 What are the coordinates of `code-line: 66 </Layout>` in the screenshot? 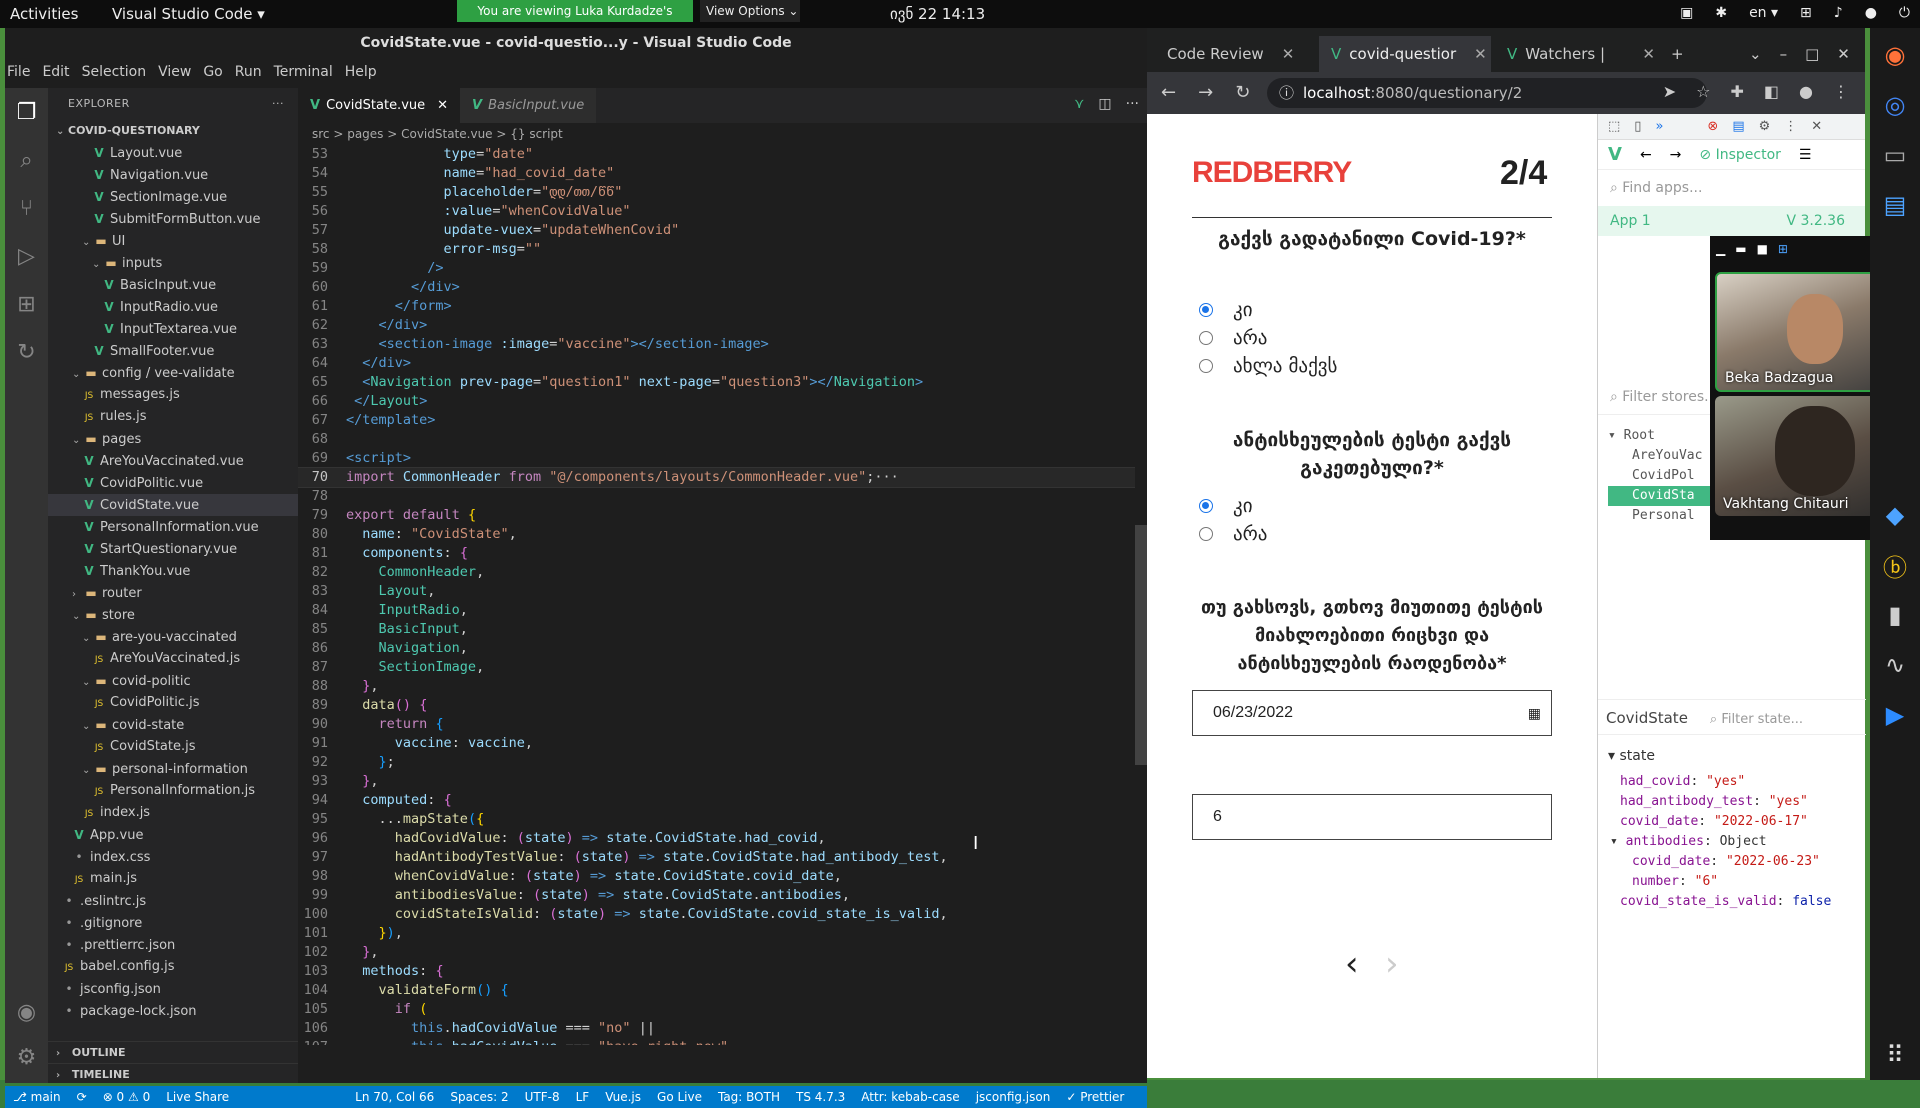 It's located at (718, 401).